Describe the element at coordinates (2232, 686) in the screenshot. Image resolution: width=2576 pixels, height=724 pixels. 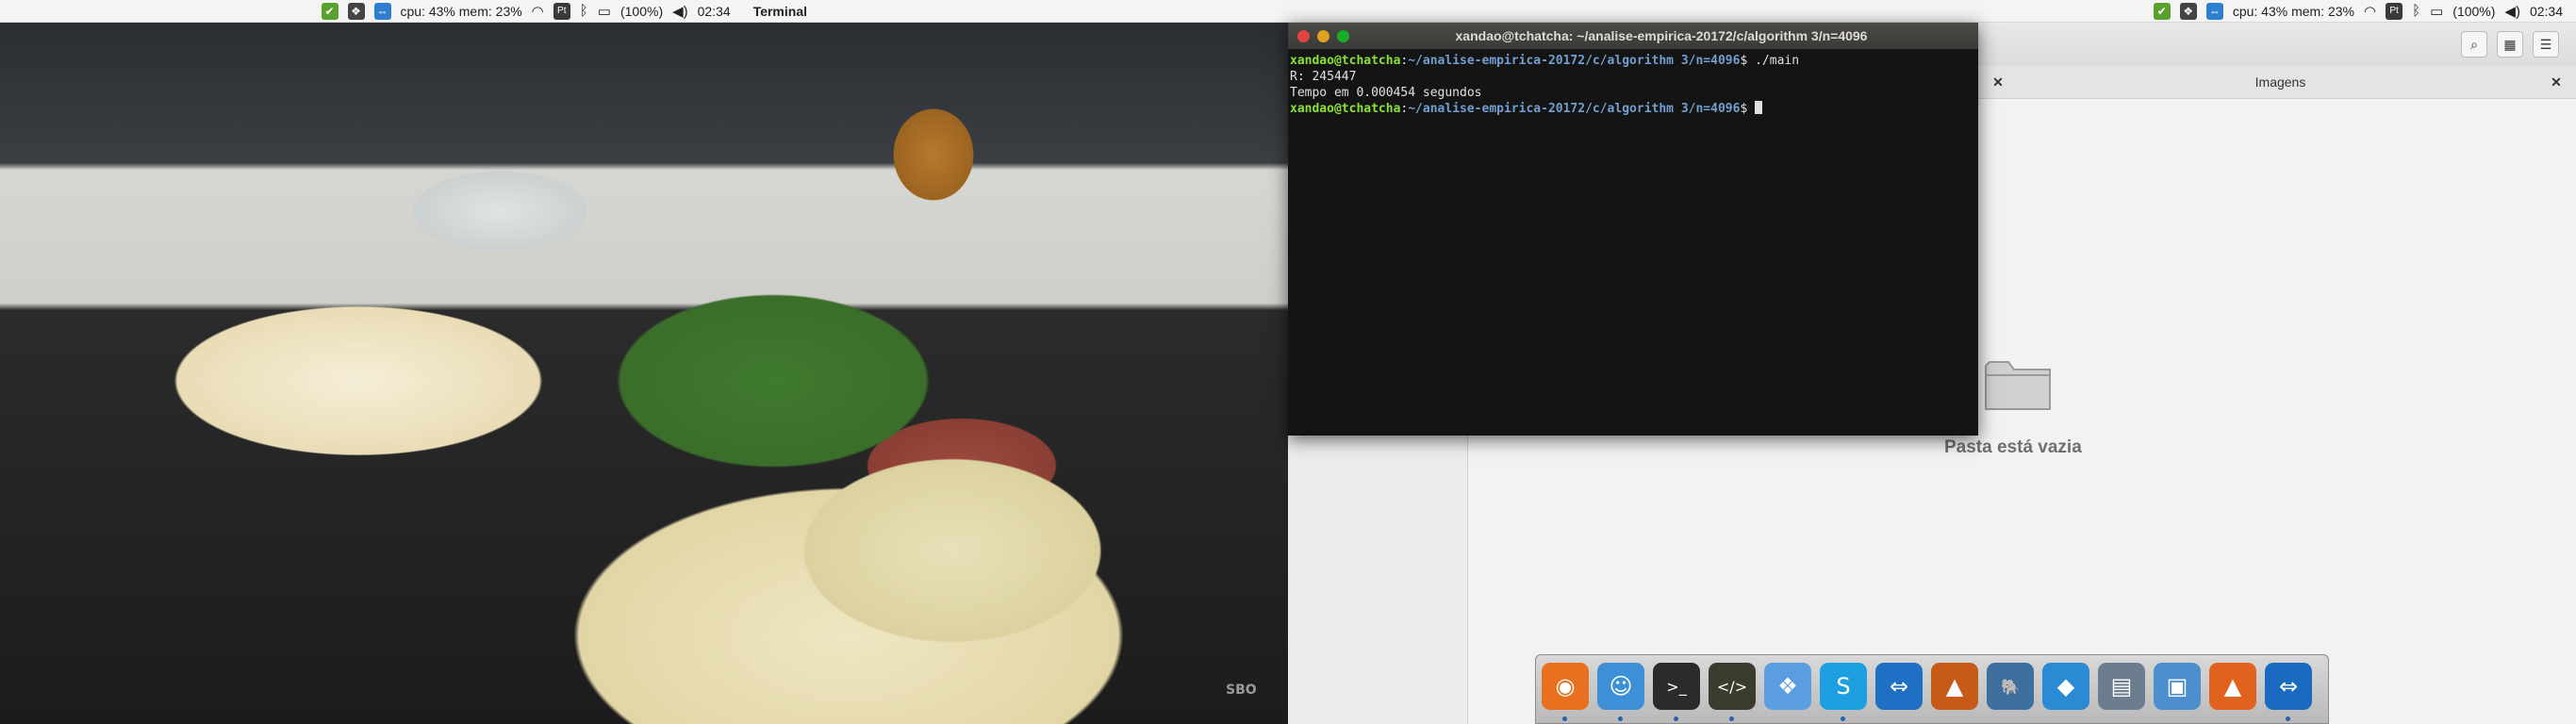
I see `ubuntu-software-icon: ▲` at that location.